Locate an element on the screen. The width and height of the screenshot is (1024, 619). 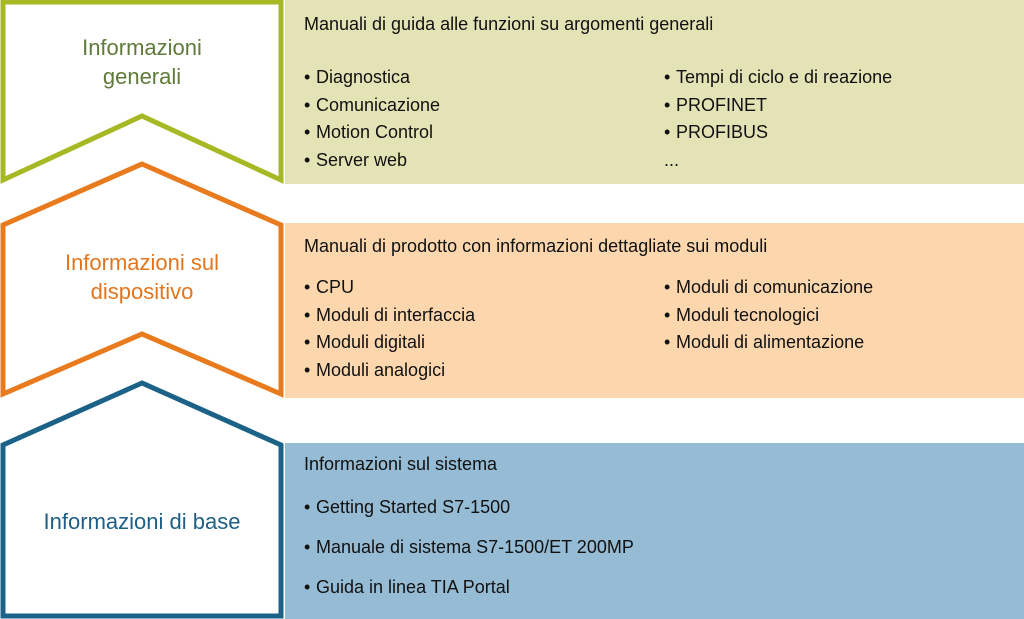
list-item: PROFIBUS is located at coordinates (778, 133).